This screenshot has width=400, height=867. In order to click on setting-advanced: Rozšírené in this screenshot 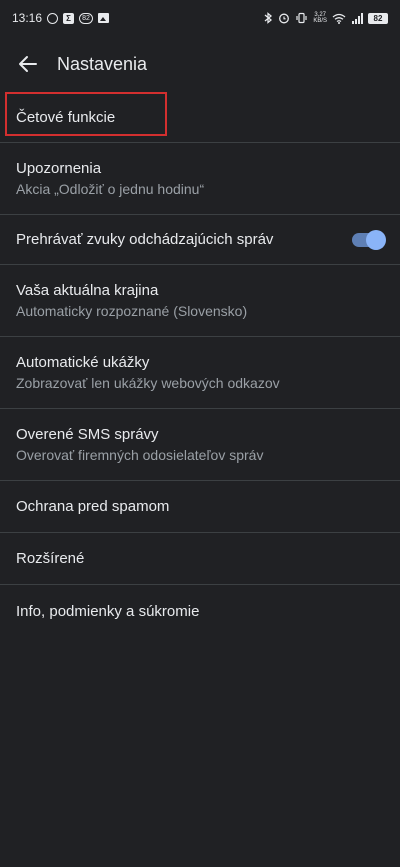, I will do `click(200, 559)`.